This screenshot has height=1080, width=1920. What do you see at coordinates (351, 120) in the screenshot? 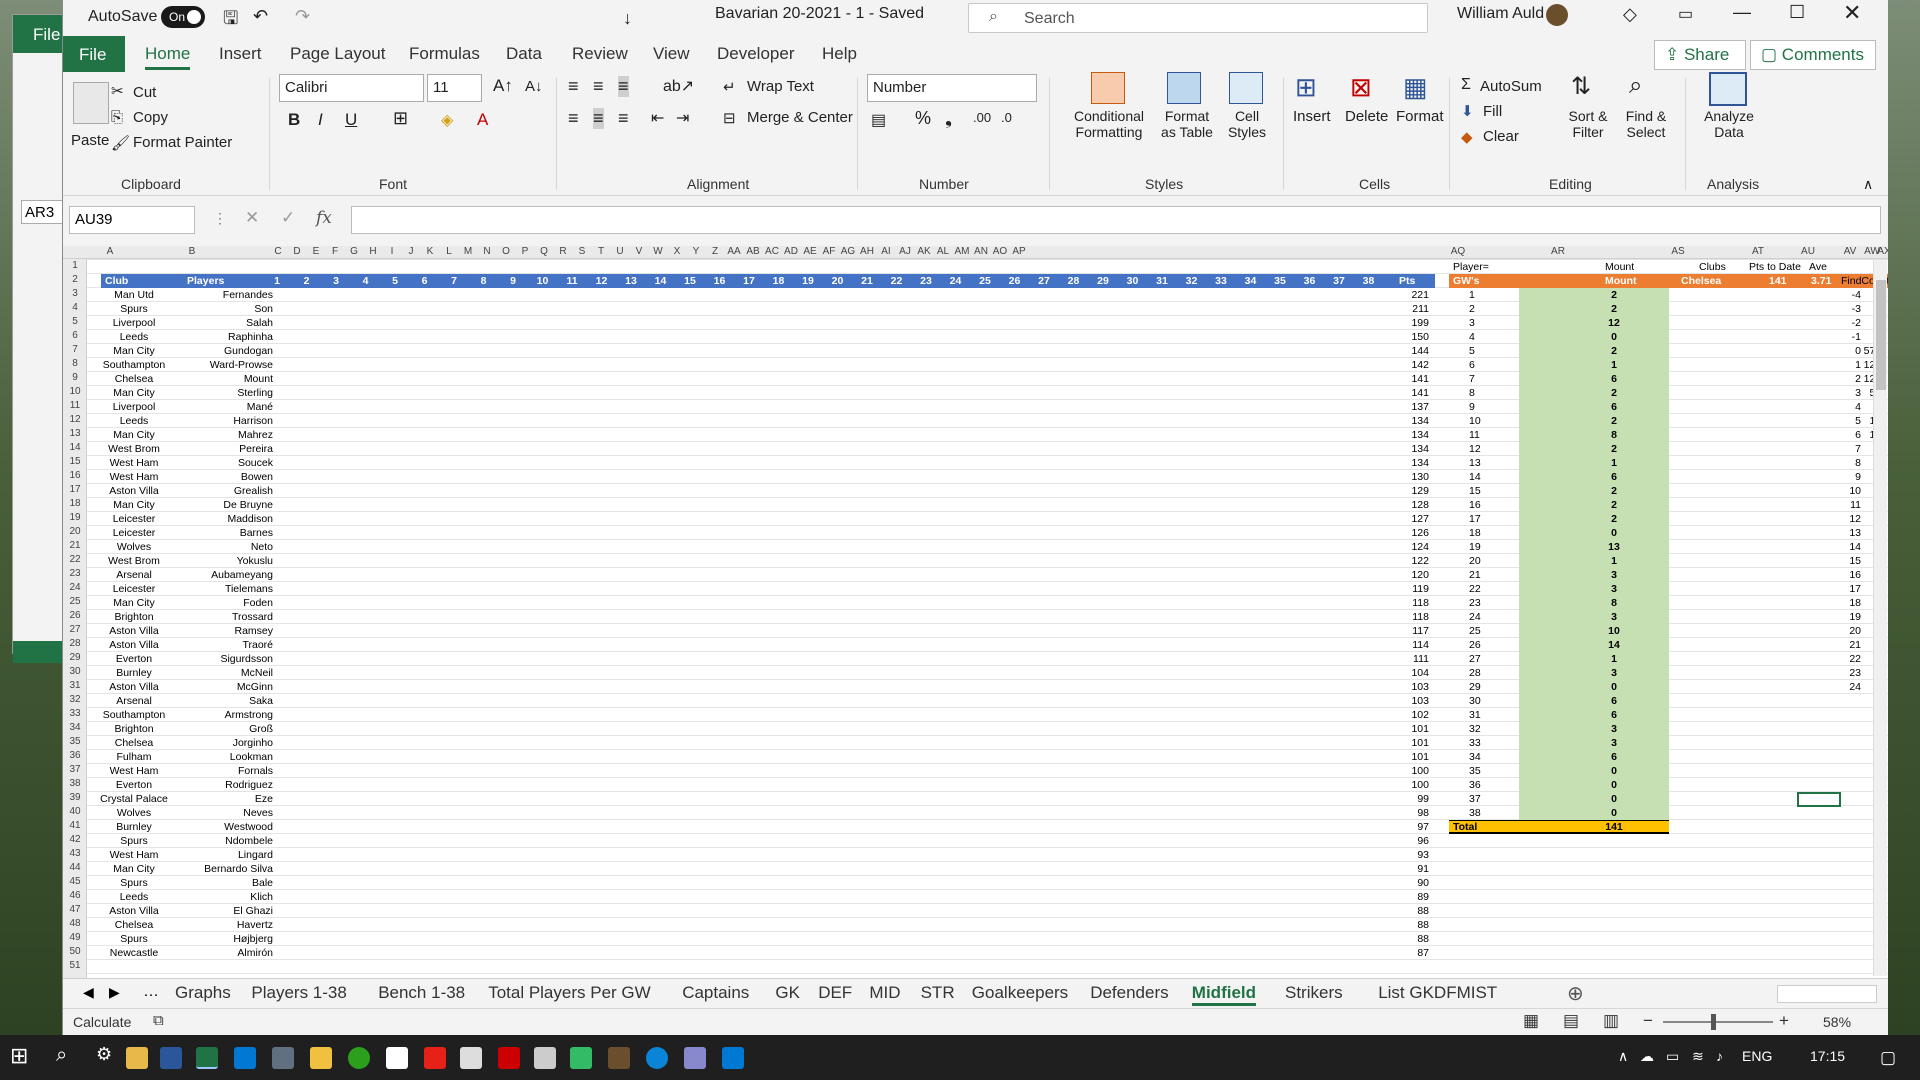
I see `underline-icon: U` at bounding box center [351, 120].